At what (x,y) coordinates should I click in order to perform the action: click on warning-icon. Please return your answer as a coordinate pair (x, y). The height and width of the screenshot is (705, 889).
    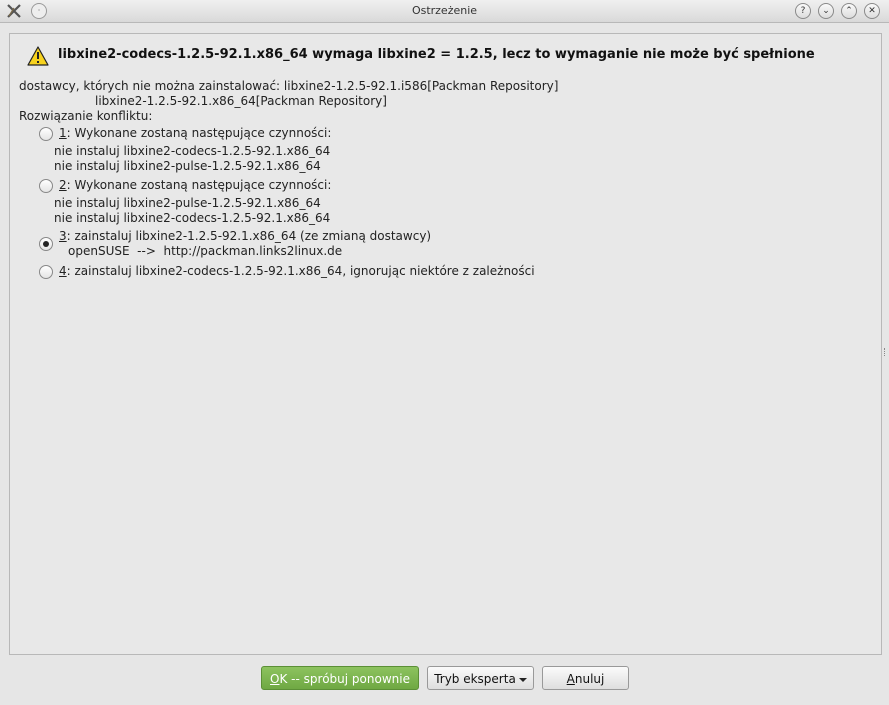
    Looking at the image, I should click on (38, 56).